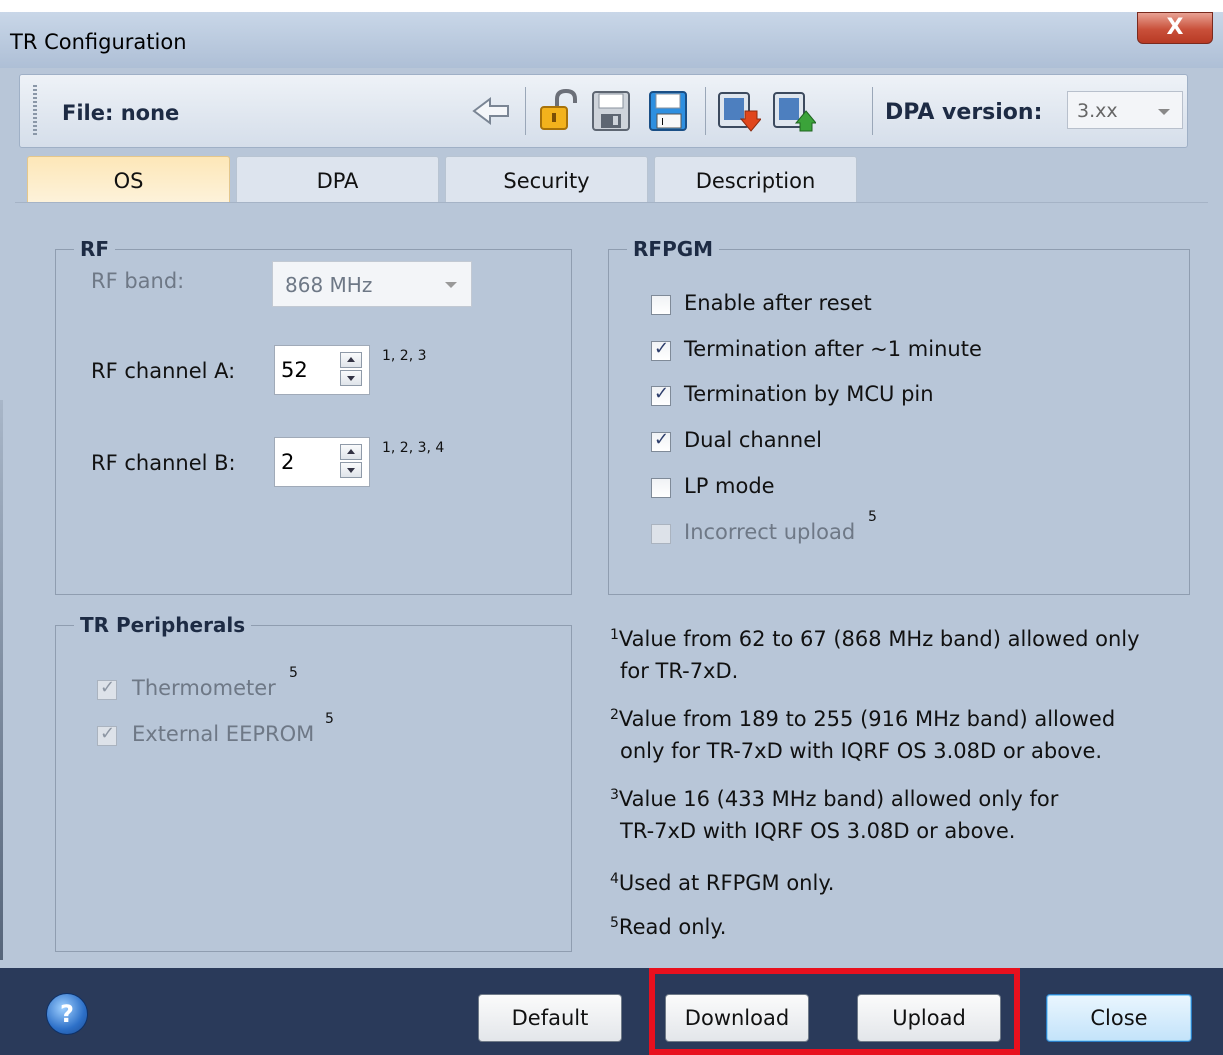 This screenshot has height=1055, width=1223. What do you see at coordinates (128, 181) in the screenshot?
I see `tab-os: OS` at bounding box center [128, 181].